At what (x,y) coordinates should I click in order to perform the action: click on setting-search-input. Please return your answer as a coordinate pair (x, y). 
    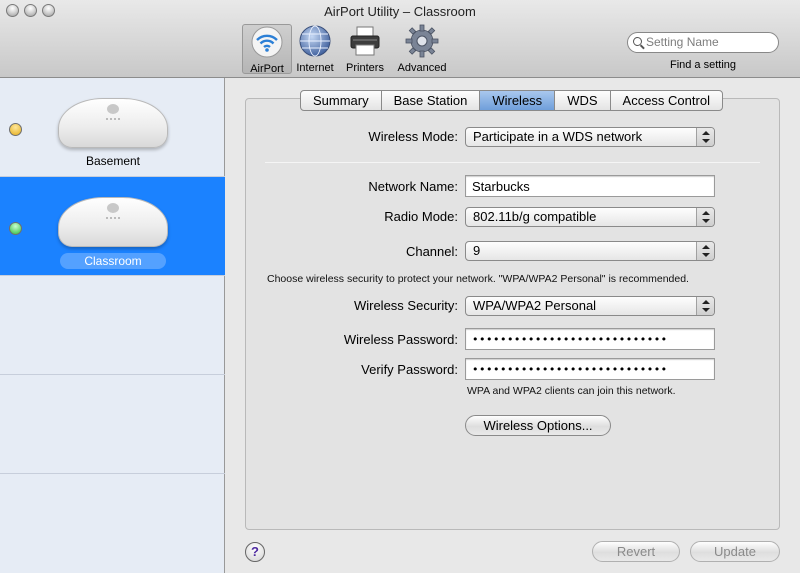
    Looking at the image, I should click on (708, 42).